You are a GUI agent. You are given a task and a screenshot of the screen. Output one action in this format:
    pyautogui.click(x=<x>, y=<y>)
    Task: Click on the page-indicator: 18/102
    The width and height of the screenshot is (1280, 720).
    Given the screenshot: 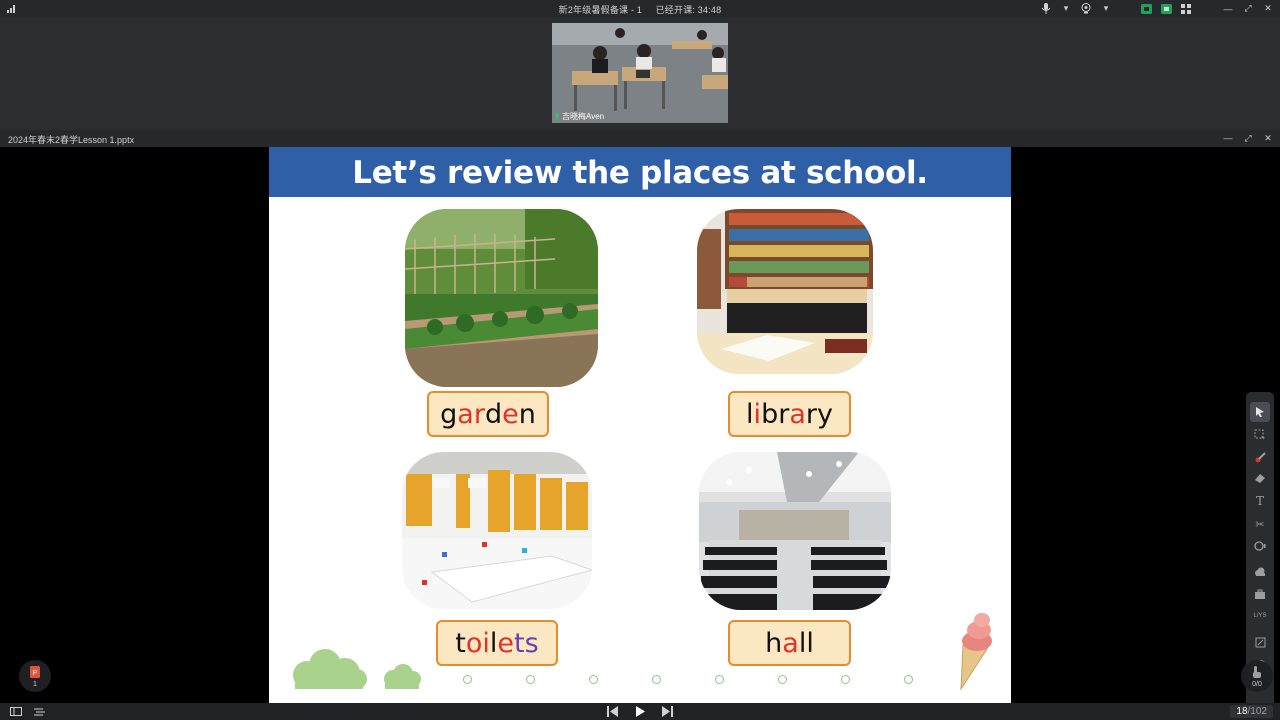 What is the action you would take?
    pyautogui.click(x=1251, y=711)
    